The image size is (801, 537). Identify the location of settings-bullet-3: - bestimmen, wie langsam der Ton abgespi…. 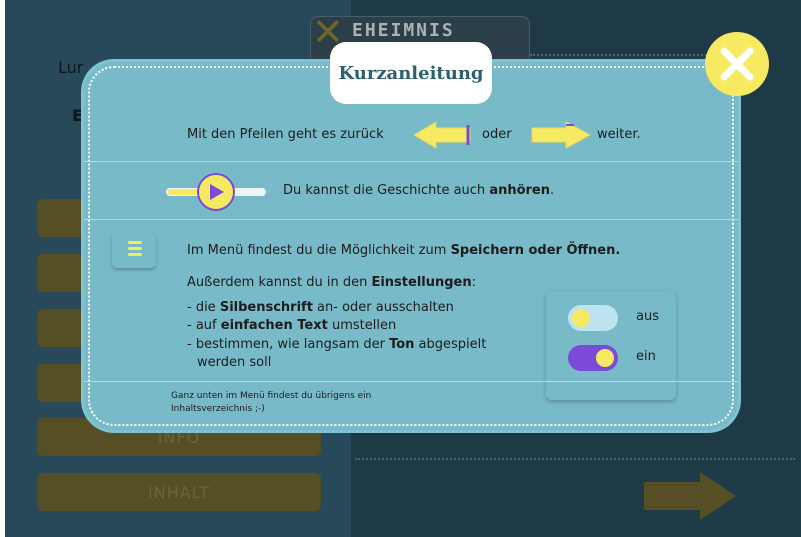
(337, 344).